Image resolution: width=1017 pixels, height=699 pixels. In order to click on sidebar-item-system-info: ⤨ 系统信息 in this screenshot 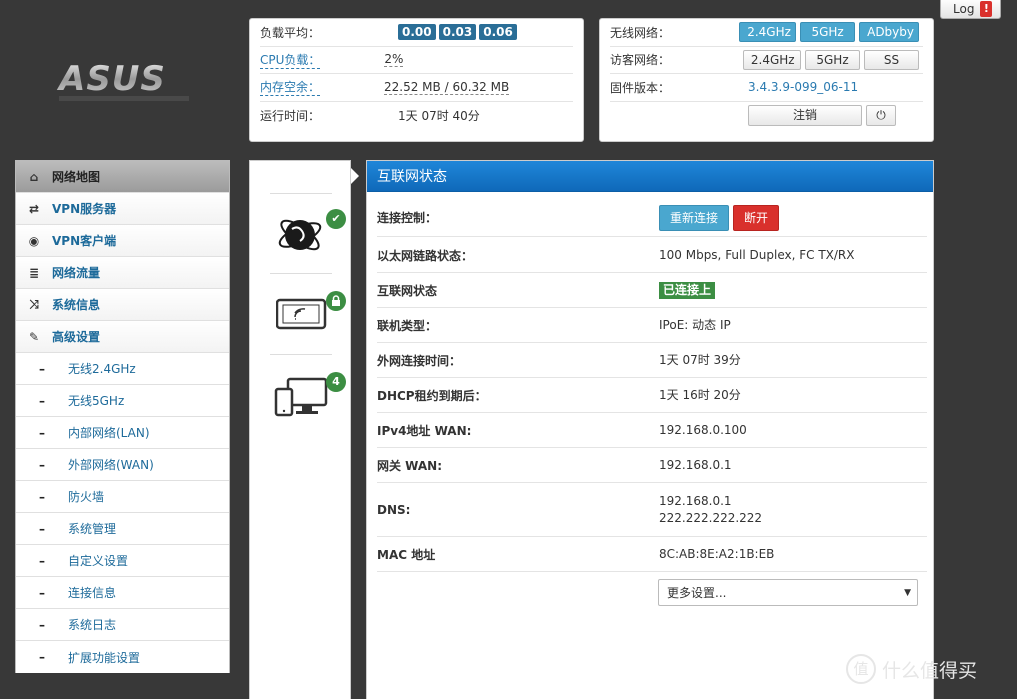, I will do `click(122, 305)`.